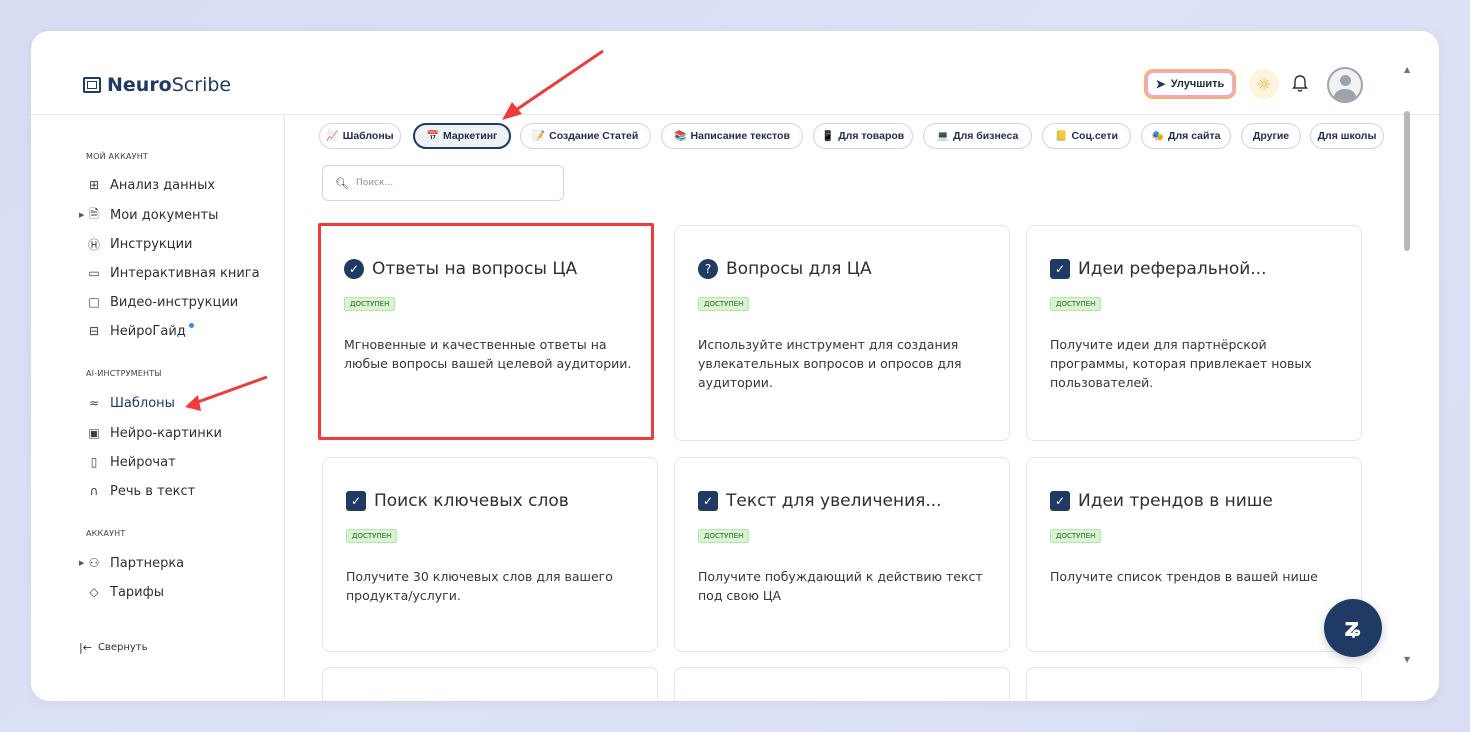 Image resolution: width=1470 pixels, height=732 pixels. I want to click on video-icon: □, so click(94, 302).